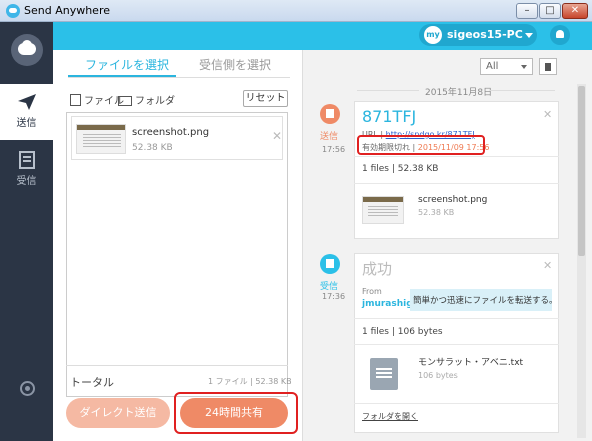 The height and width of the screenshot is (441, 592). Describe the element at coordinates (548, 66) in the screenshot. I see `trash-icon` at that location.